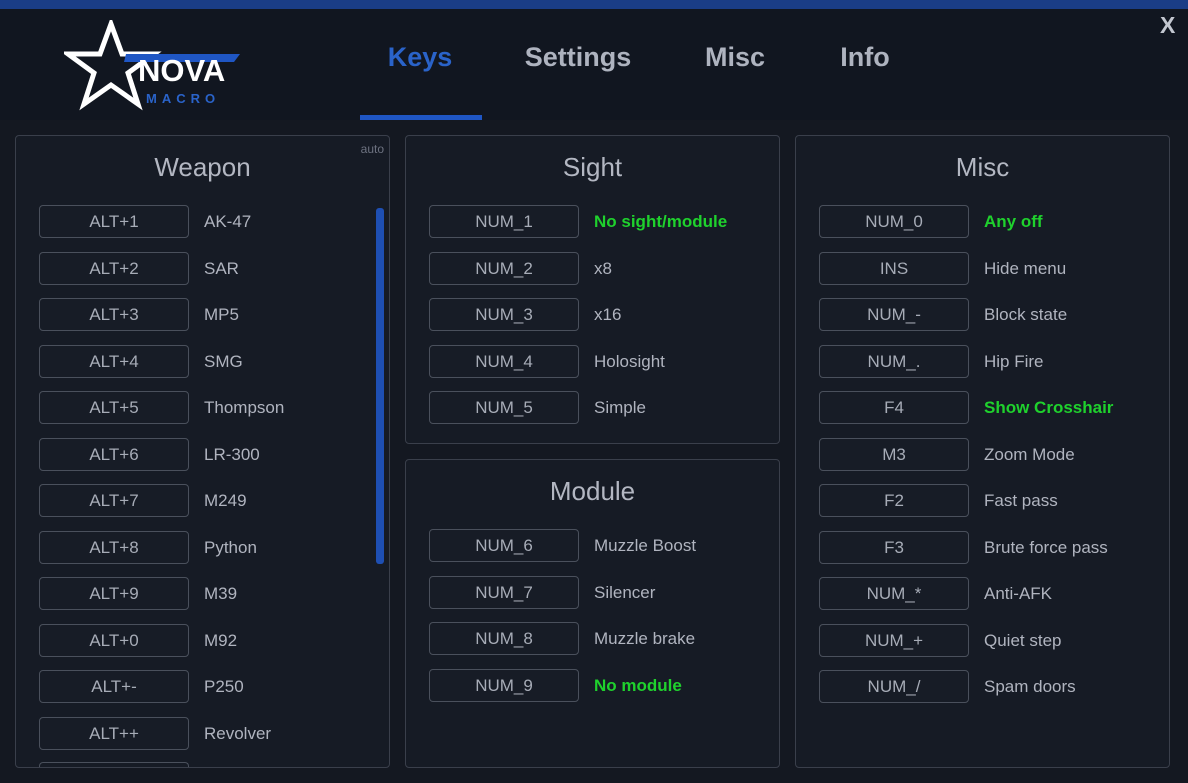  Describe the element at coordinates (894, 500) in the screenshot. I see `misc-key-button: F2` at that location.